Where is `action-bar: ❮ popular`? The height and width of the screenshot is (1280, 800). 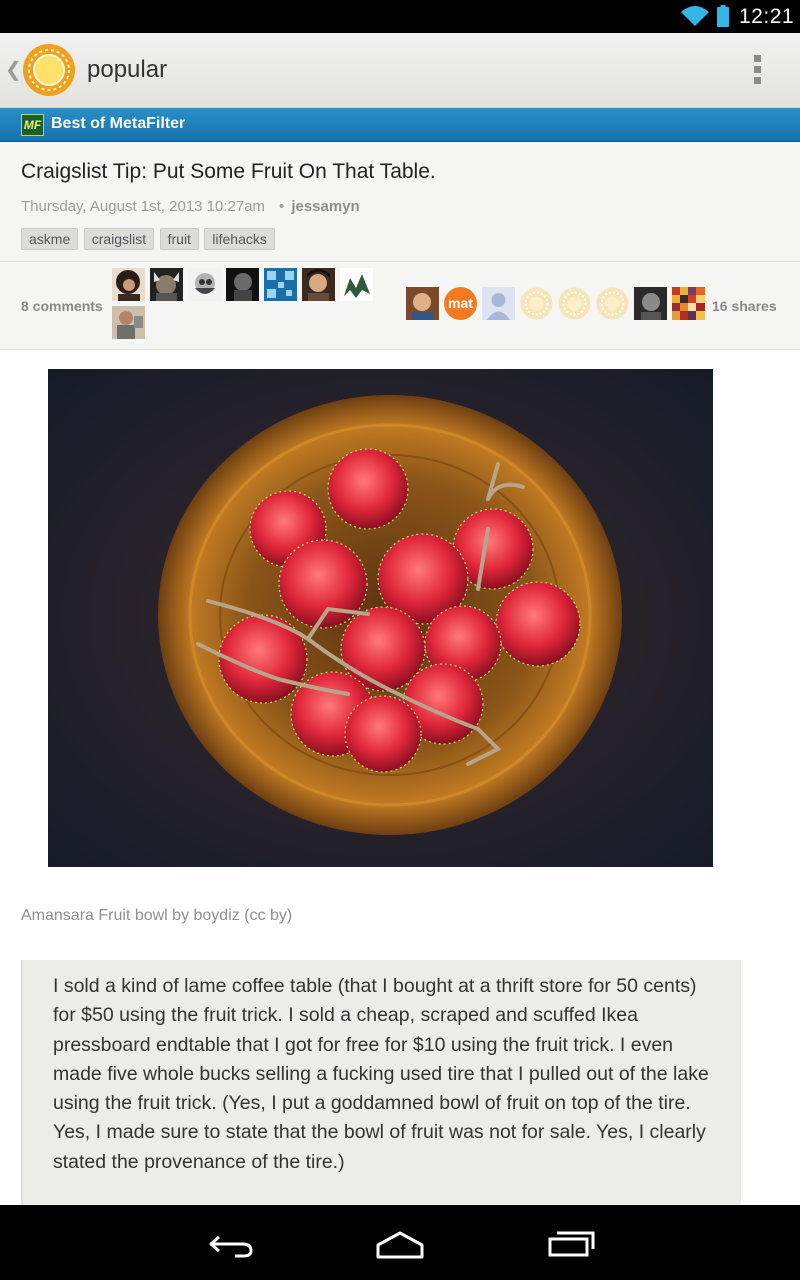 action-bar: ❮ popular is located at coordinates (400, 70).